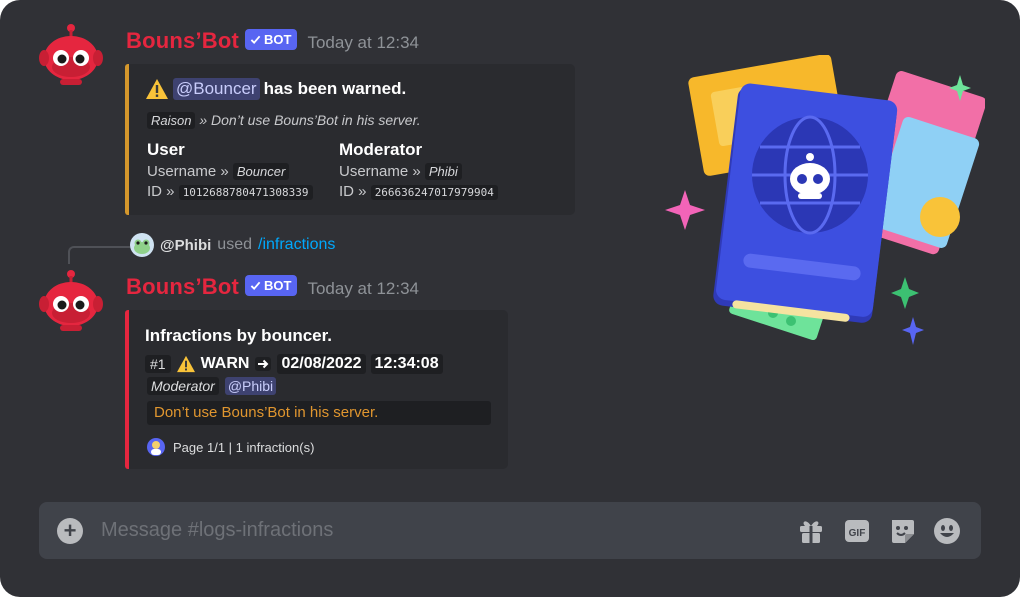 This screenshot has height=597, width=1020. What do you see at coordinates (142, 245) in the screenshot?
I see `user-avatar` at bounding box center [142, 245].